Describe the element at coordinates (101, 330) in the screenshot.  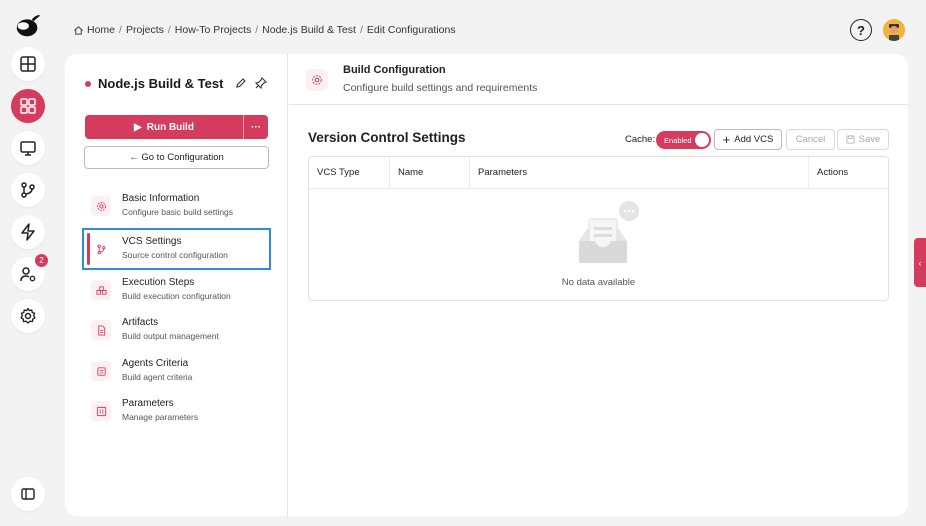
I see `file-icon` at that location.